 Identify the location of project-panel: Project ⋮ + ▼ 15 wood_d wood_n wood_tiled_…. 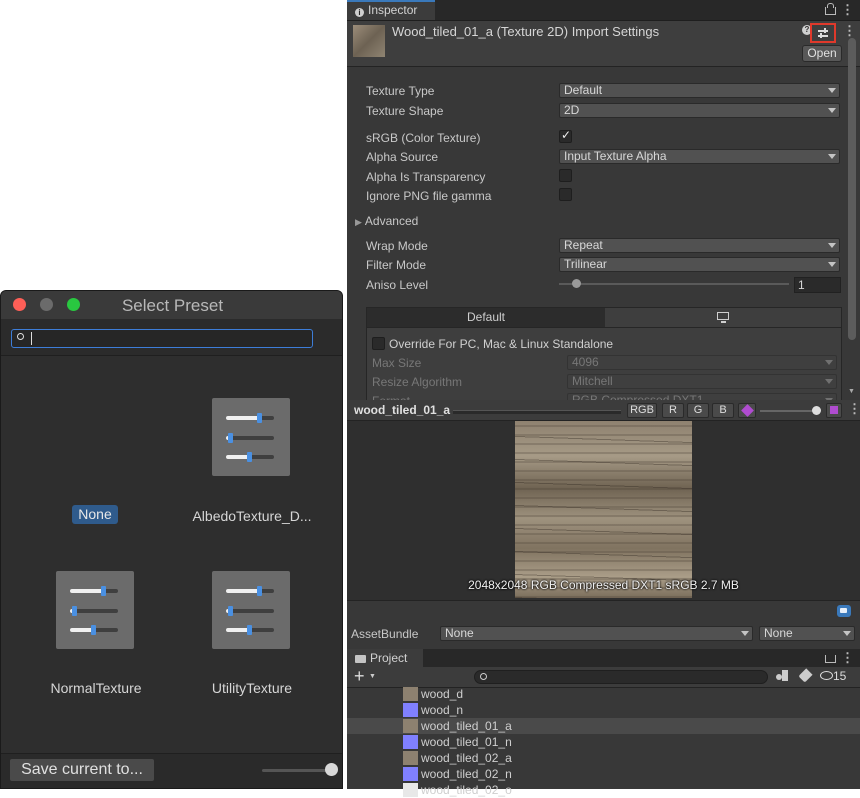
(603, 723).